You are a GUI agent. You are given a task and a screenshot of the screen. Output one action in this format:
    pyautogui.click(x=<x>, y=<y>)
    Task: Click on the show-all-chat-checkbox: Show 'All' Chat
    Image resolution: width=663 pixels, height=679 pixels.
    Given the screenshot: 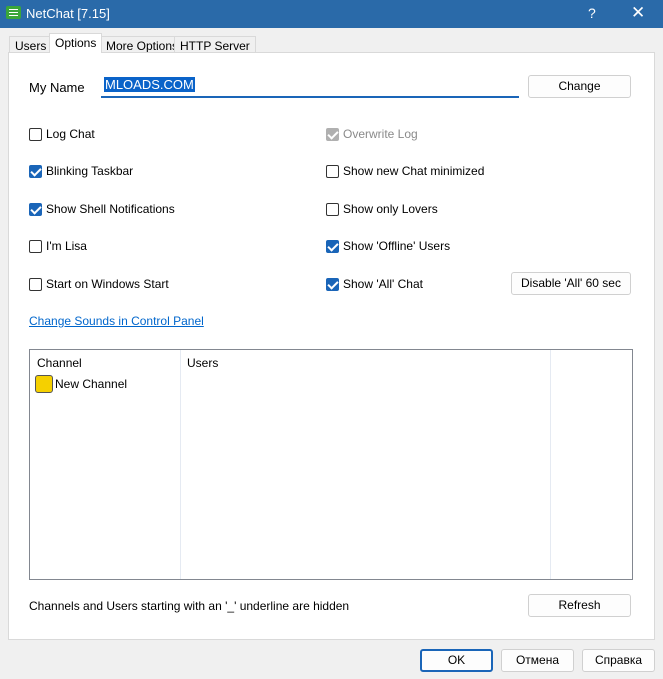 What is the action you would take?
    pyautogui.click(x=374, y=284)
    